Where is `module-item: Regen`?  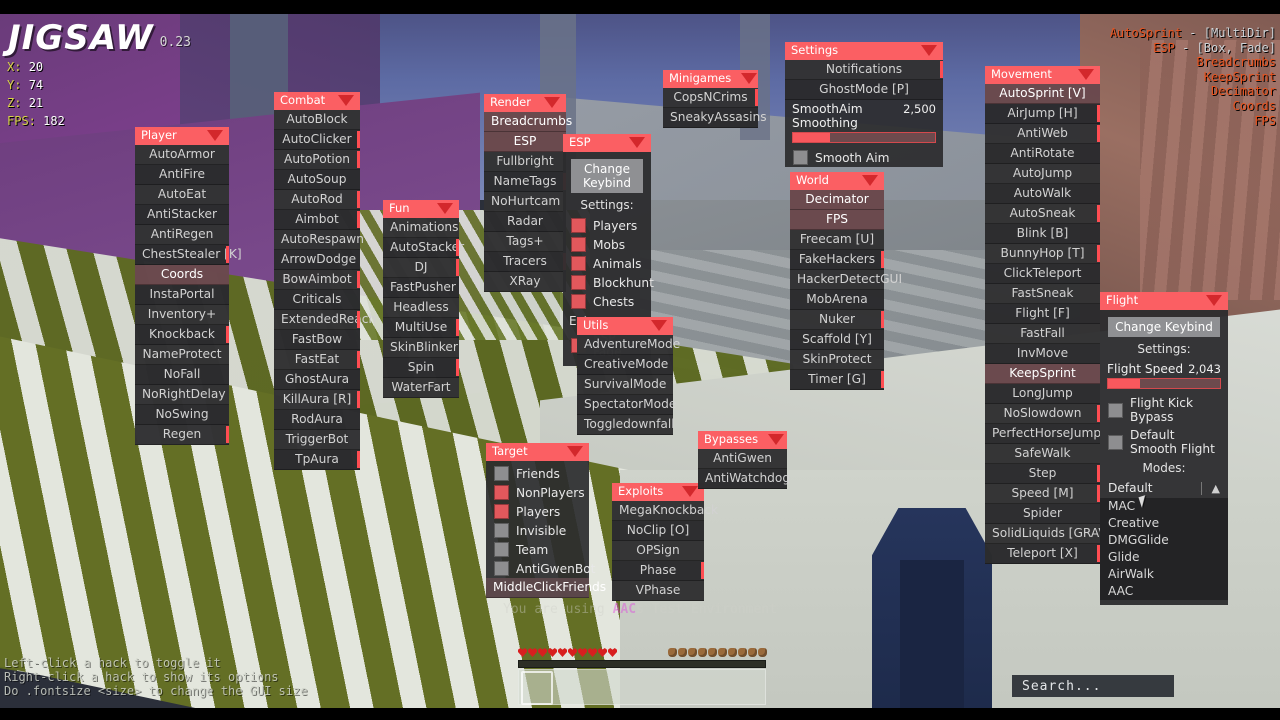
module-item: Regen is located at coordinates (182, 435).